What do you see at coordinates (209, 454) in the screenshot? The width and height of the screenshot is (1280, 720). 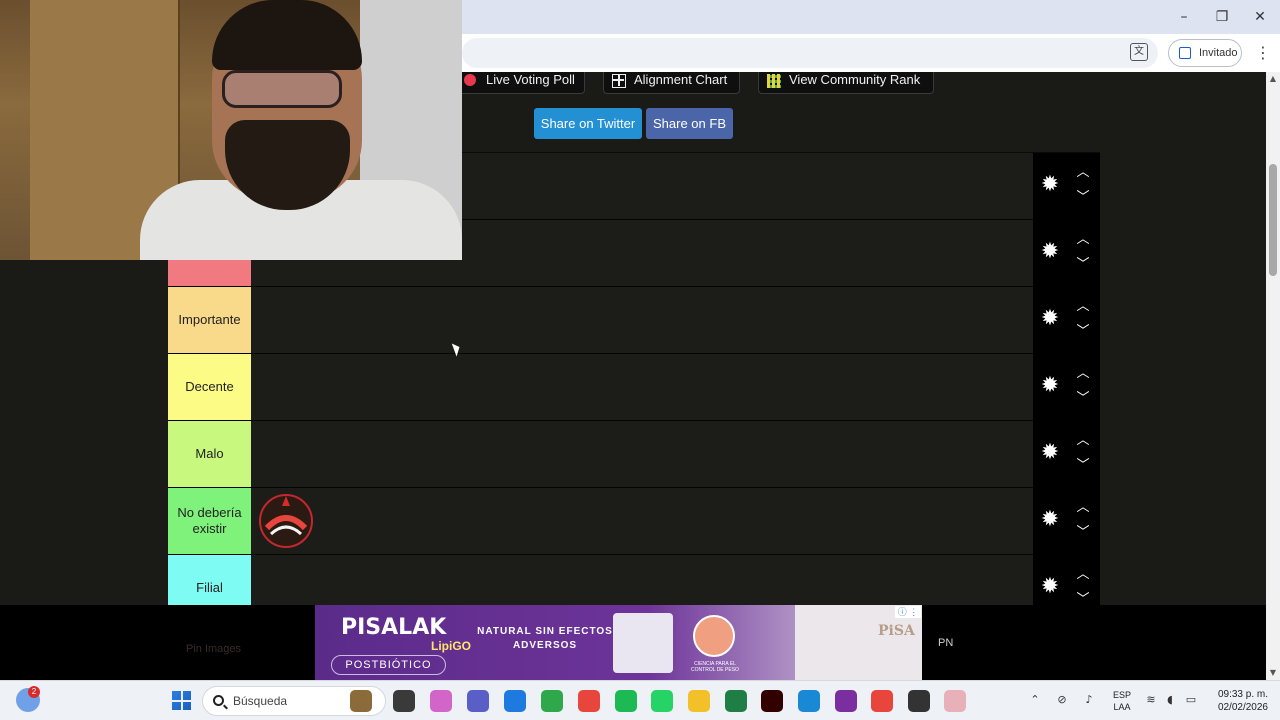 I see `tier-label: Malo` at bounding box center [209, 454].